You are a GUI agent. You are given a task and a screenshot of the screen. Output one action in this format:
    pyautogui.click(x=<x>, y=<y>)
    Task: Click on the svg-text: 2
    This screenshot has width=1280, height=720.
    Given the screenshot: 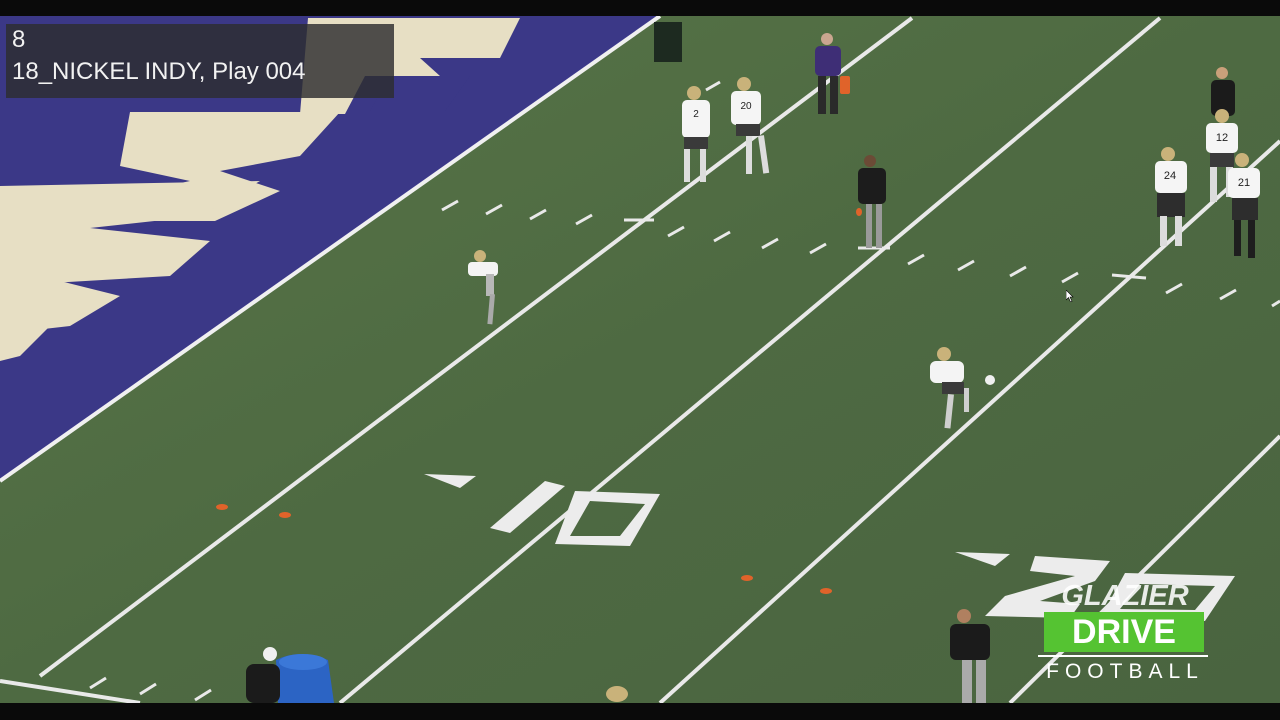 What is the action you would take?
    pyautogui.click(x=696, y=114)
    